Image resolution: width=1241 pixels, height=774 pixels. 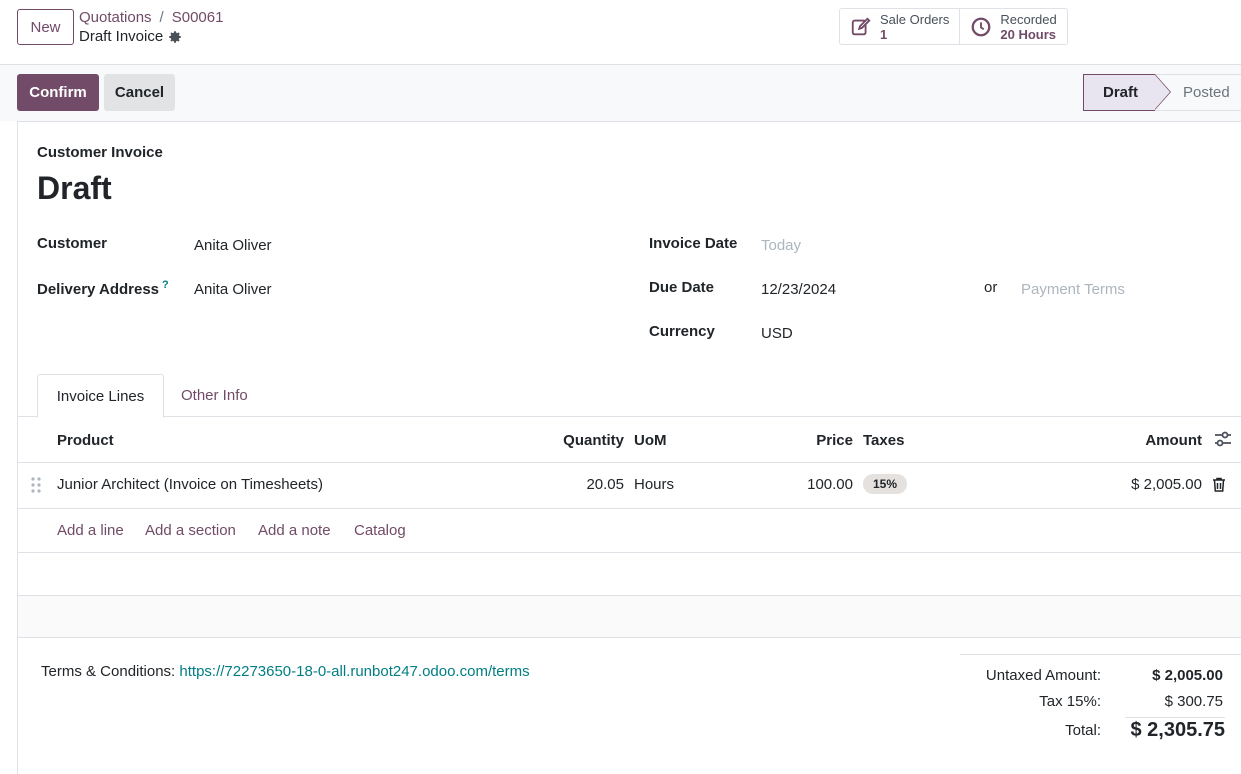 I want to click on tab-other-info: Other Info, so click(x=214, y=395).